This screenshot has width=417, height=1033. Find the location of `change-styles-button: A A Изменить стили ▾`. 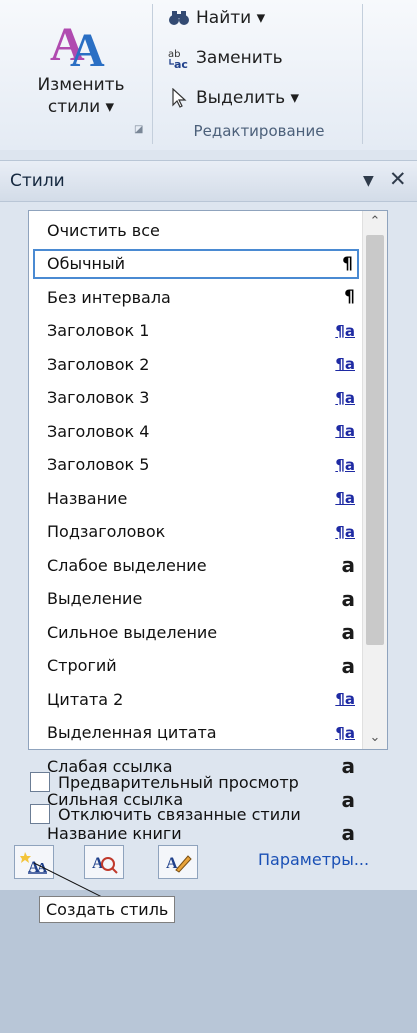

change-styles-button: A A Изменить стили ▾ is located at coordinates (81, 69).